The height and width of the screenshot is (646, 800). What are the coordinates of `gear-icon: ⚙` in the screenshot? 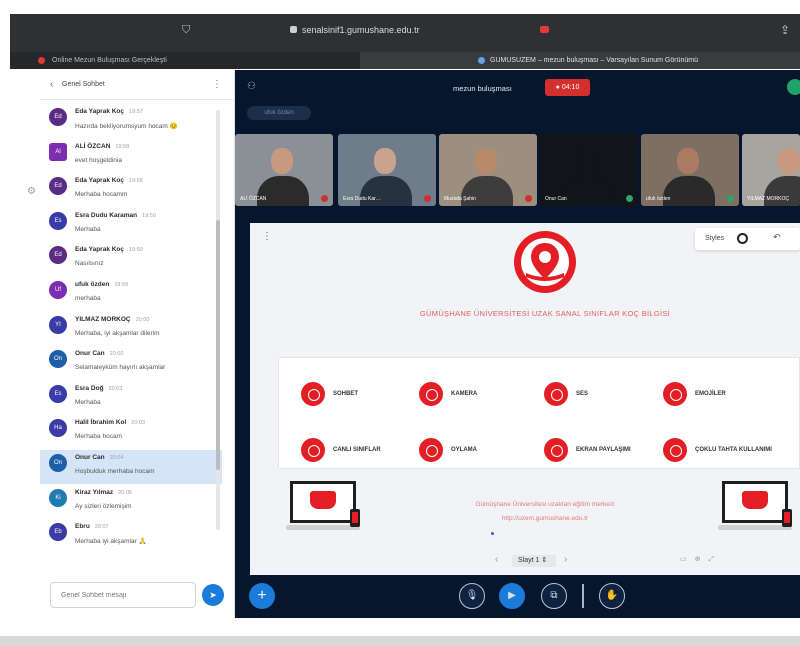 It's located at (31, 191).